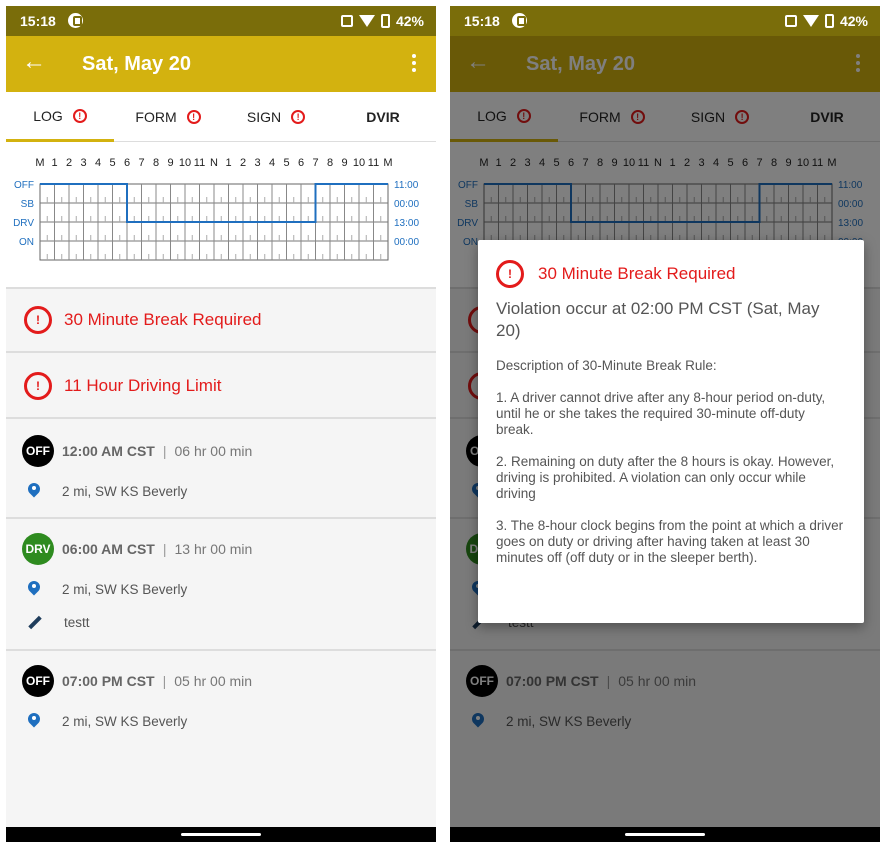 The height and width of the screenshot is (842, 886). What do you see at coordinates (414, 64) in the screenshot?
I see `overflow-menu-icon` at bounding box center [414, 64].